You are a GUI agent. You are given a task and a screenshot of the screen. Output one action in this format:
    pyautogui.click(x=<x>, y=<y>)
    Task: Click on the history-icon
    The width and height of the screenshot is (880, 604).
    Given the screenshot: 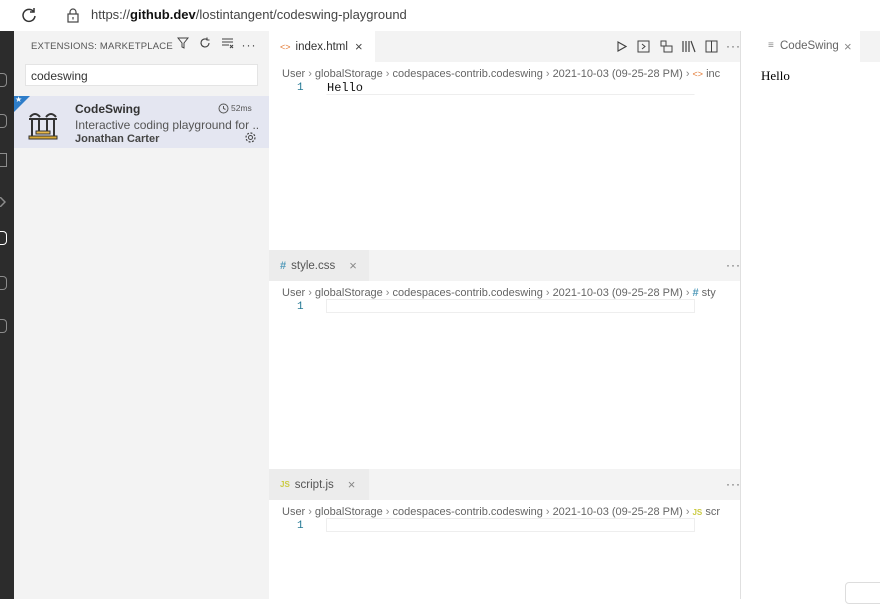 What is the action you would take?
    pyautogui.click(x=223, y=108)
    